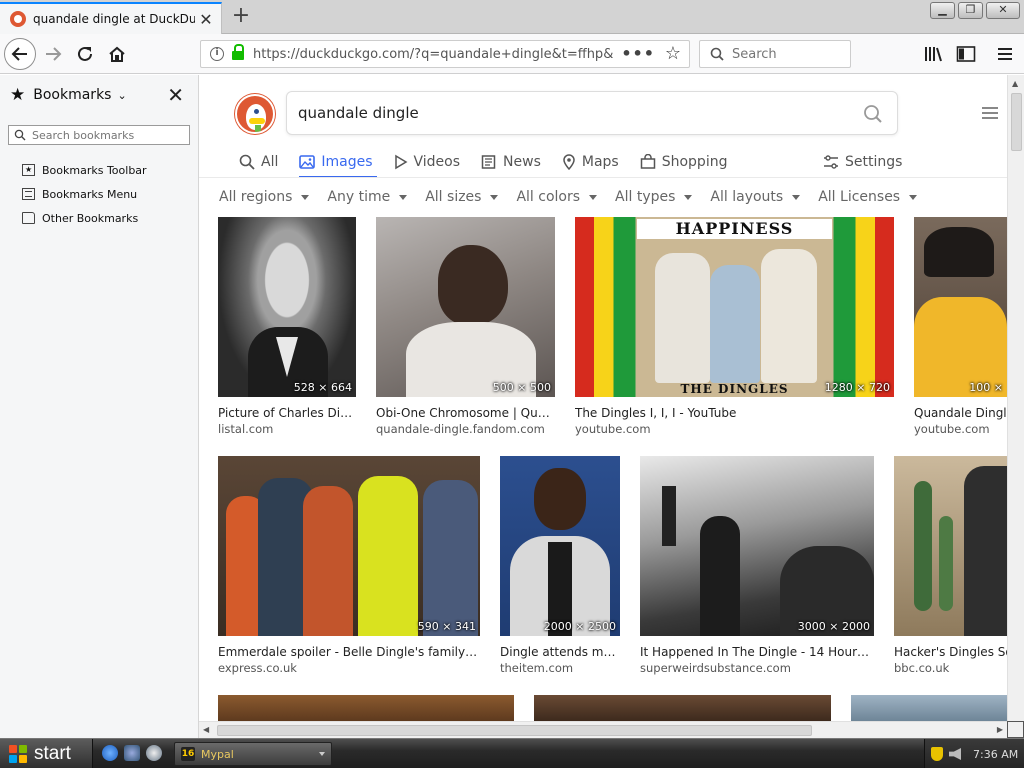  Describe the element at coordinates (154, 753) in the screenshot. I see `media-player-icon` at that location.